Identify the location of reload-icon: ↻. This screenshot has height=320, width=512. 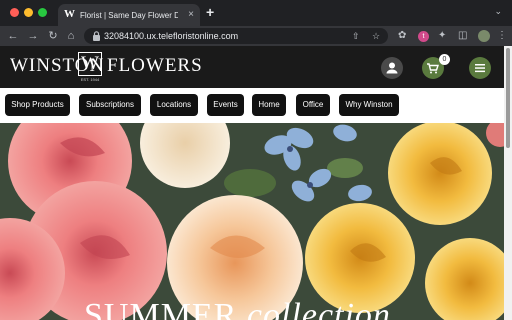
(53, 36).